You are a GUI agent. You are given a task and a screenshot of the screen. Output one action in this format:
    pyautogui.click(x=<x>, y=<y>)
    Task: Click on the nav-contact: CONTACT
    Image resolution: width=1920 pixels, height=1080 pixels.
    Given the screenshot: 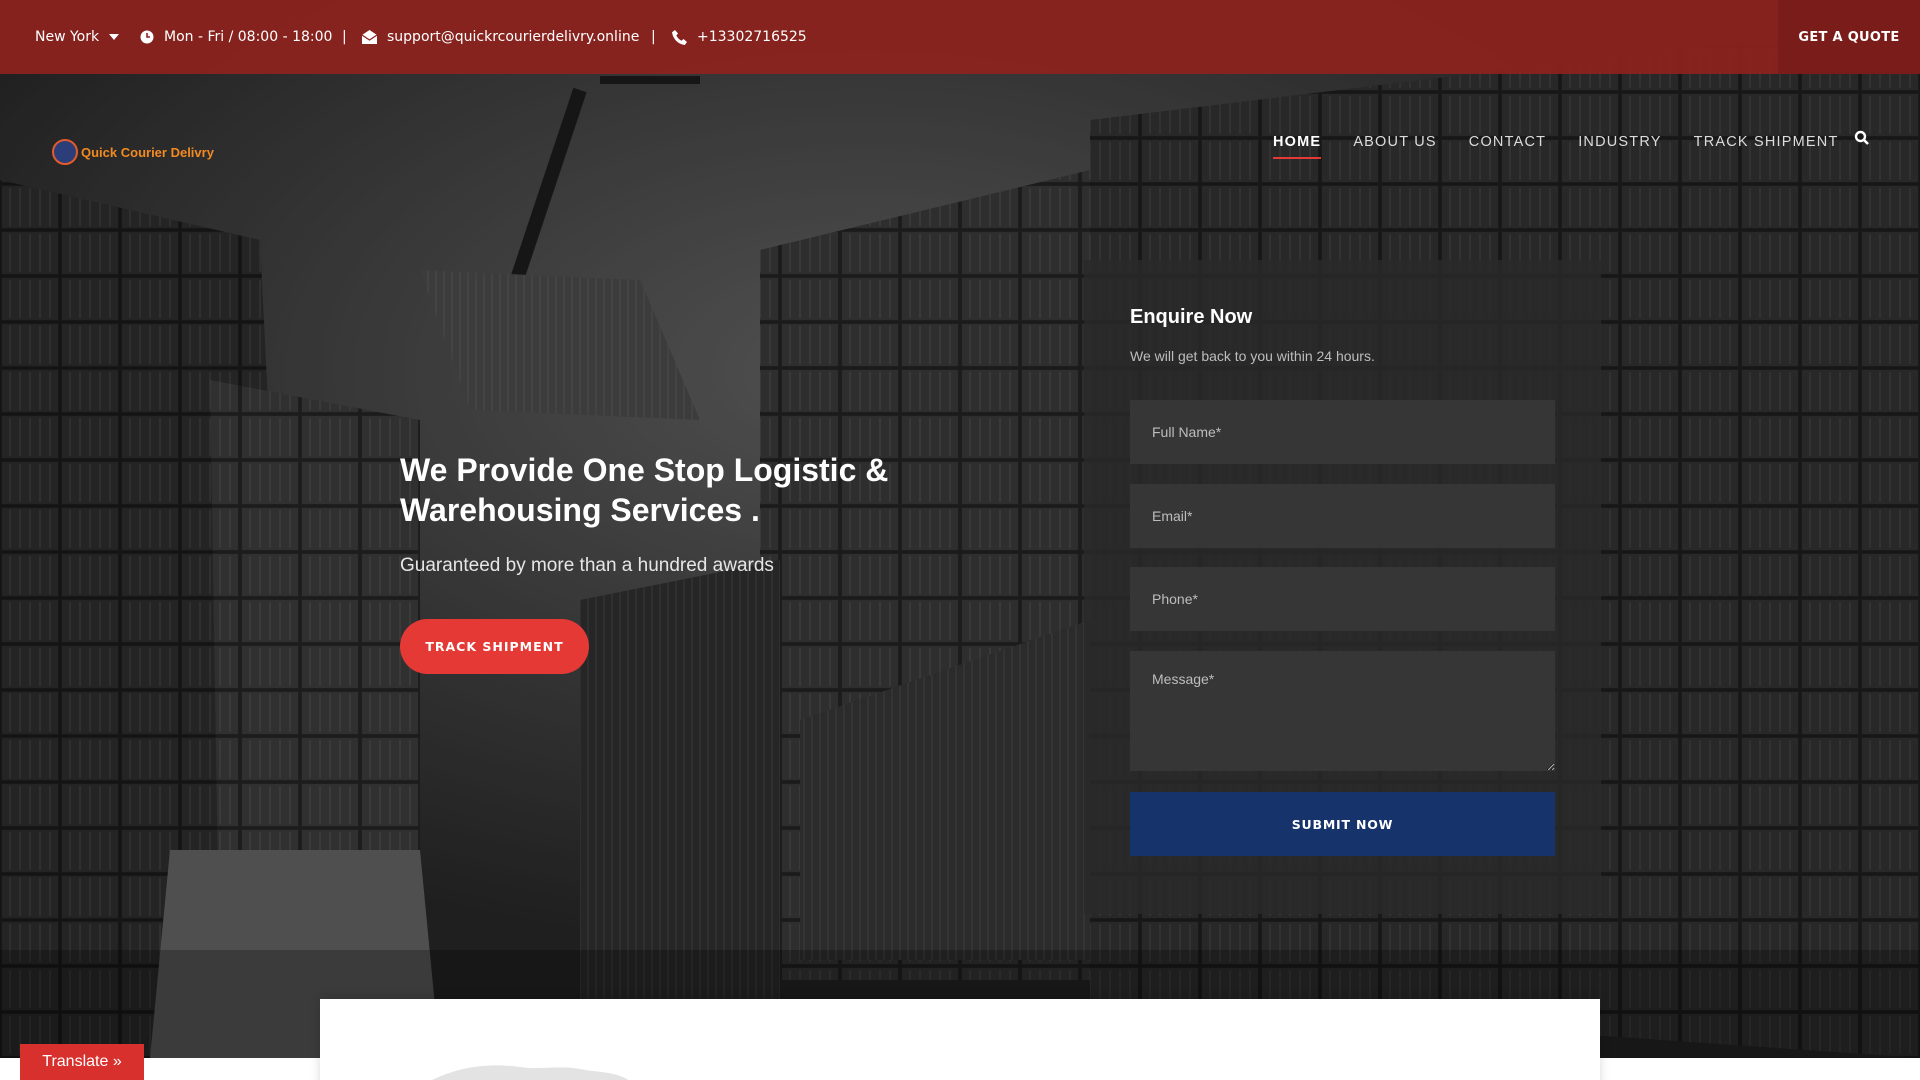 What is the action you would take?
    pyautogui.click(x=1507, y=143)
    